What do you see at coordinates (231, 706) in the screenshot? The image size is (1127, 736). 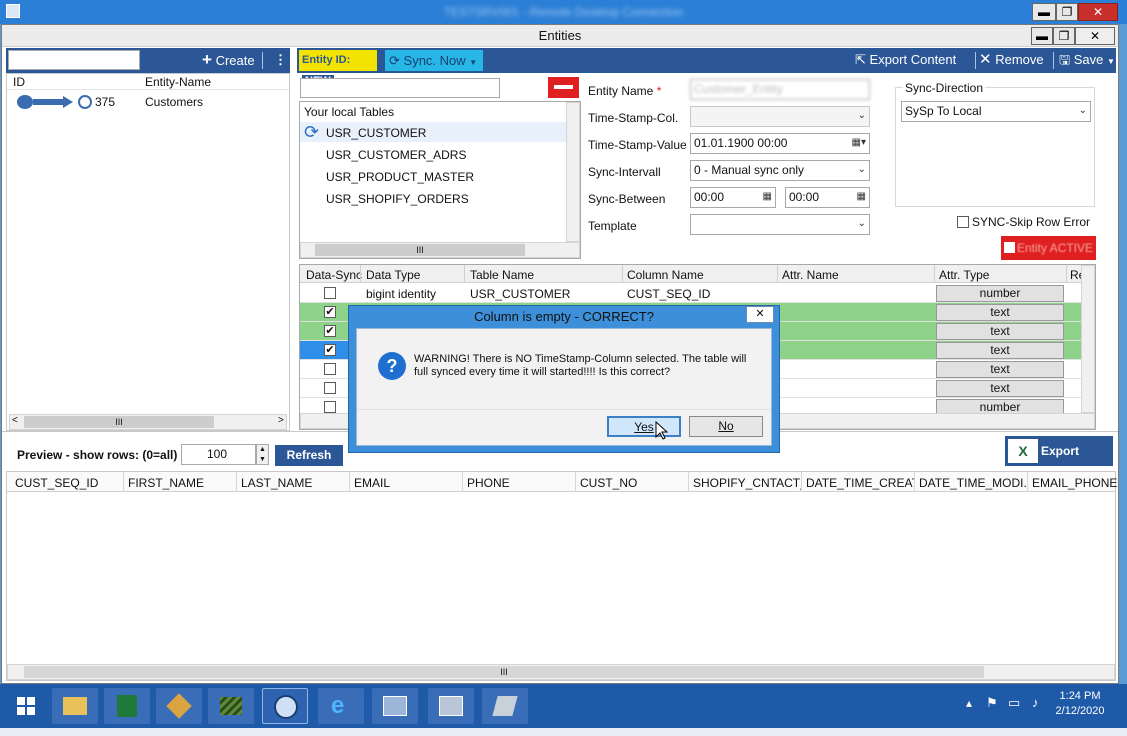 I see `pattern-app-icon` at bounding box center [231, 706].